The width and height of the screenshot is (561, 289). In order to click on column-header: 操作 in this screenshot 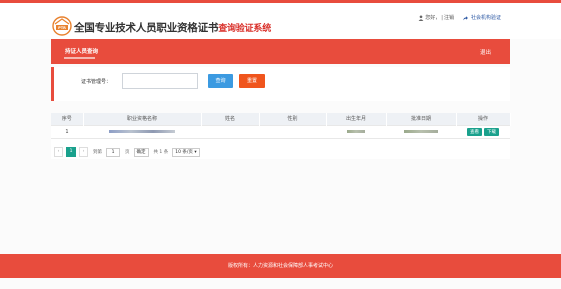, I will do `click(483, 119)`.